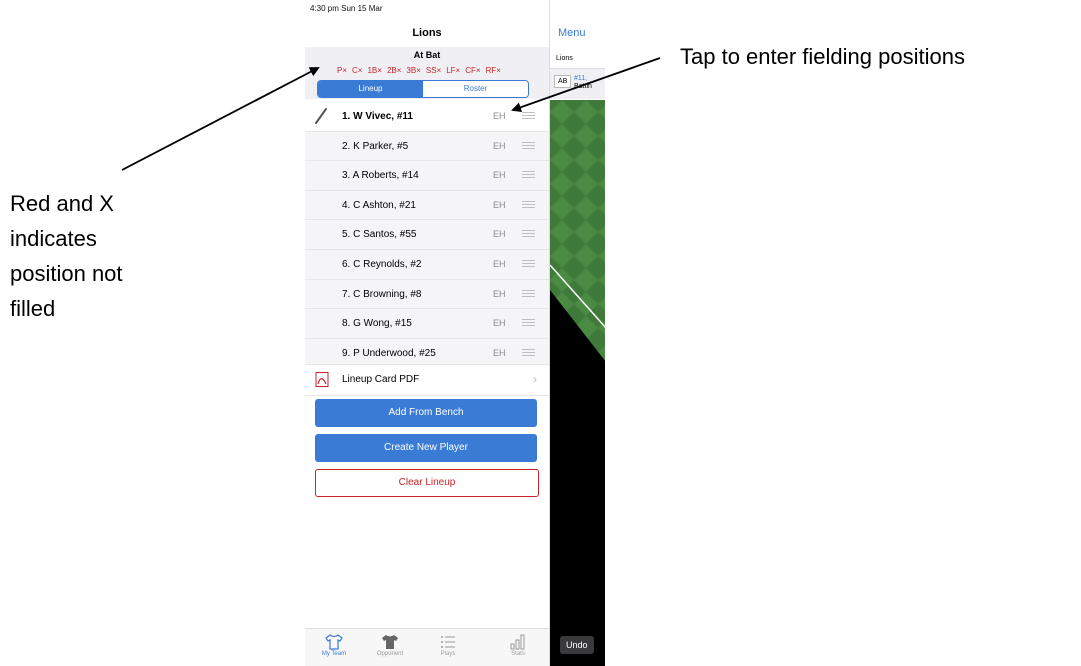 The image size is (1081, 666). Describe the element at coordinates (382, 264) in the screenshot. I see `player-name: 6. C Reynolds, #2` at that location.